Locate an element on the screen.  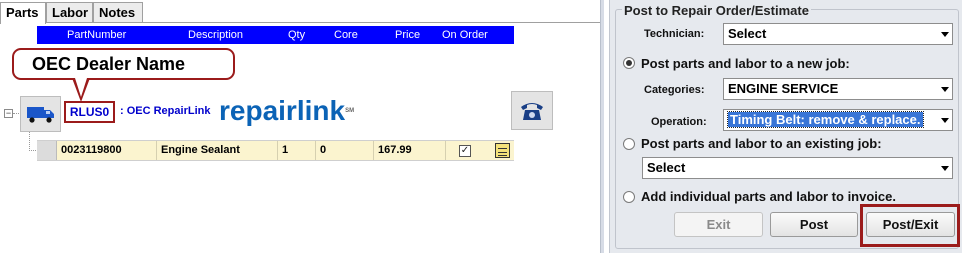
part-row: 0023119800 Engine Sealant 1 0 167.99 ✓ is located at coordinates (275, 150).